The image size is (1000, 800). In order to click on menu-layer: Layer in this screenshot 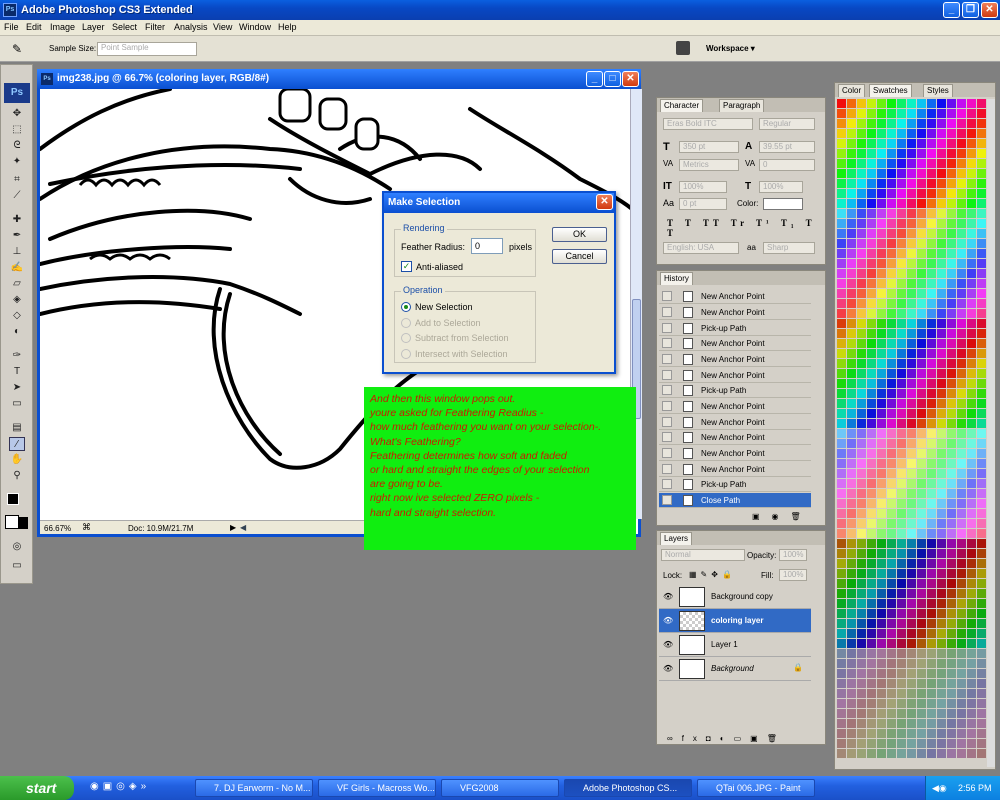, I will do `click(93, 27)`.